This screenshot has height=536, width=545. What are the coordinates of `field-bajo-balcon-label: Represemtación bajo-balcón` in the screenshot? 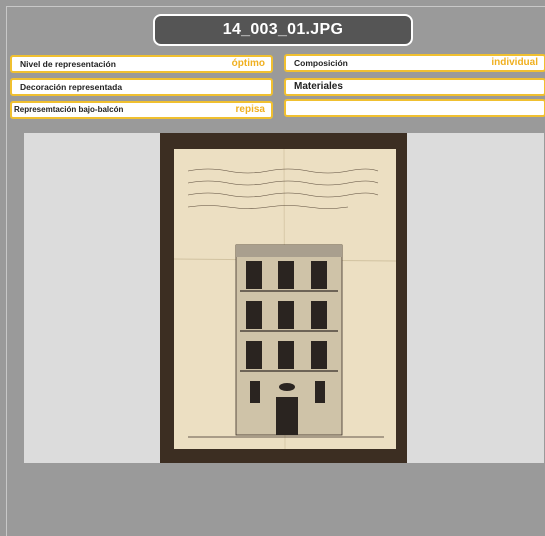 It's located at (69, 109).